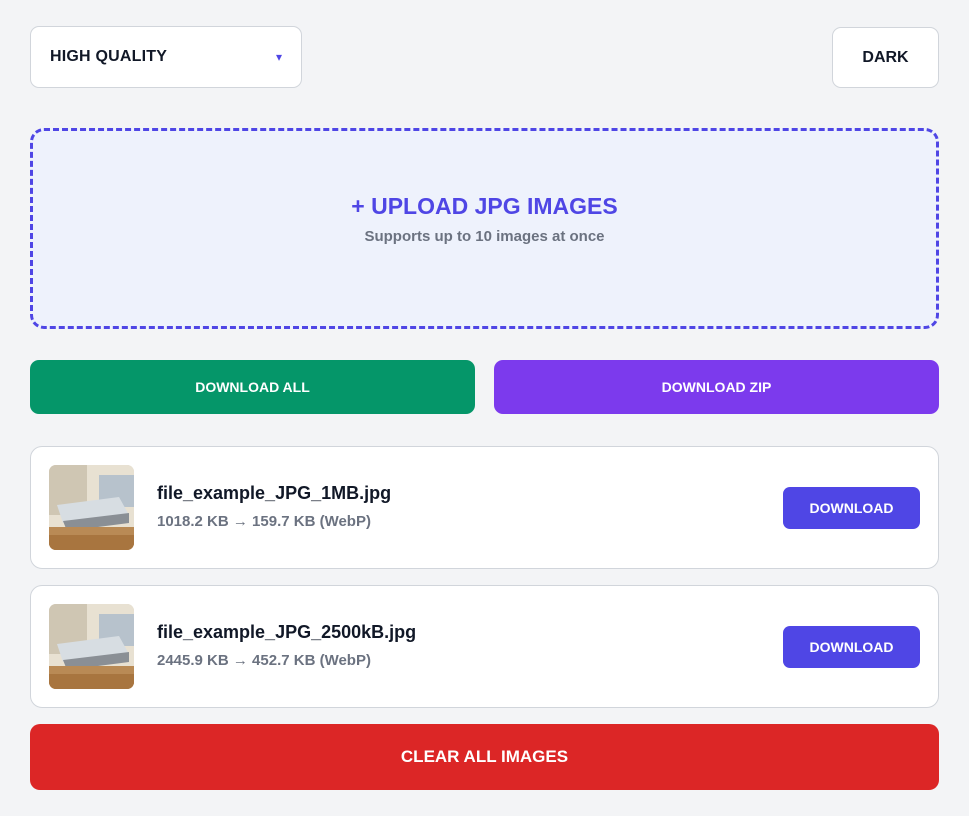  What do you see at coordinates (274, 493) in the screenshot?
I see `file-name: file_example_JPG_1MB.jpg` at bounding box center [274, 493].